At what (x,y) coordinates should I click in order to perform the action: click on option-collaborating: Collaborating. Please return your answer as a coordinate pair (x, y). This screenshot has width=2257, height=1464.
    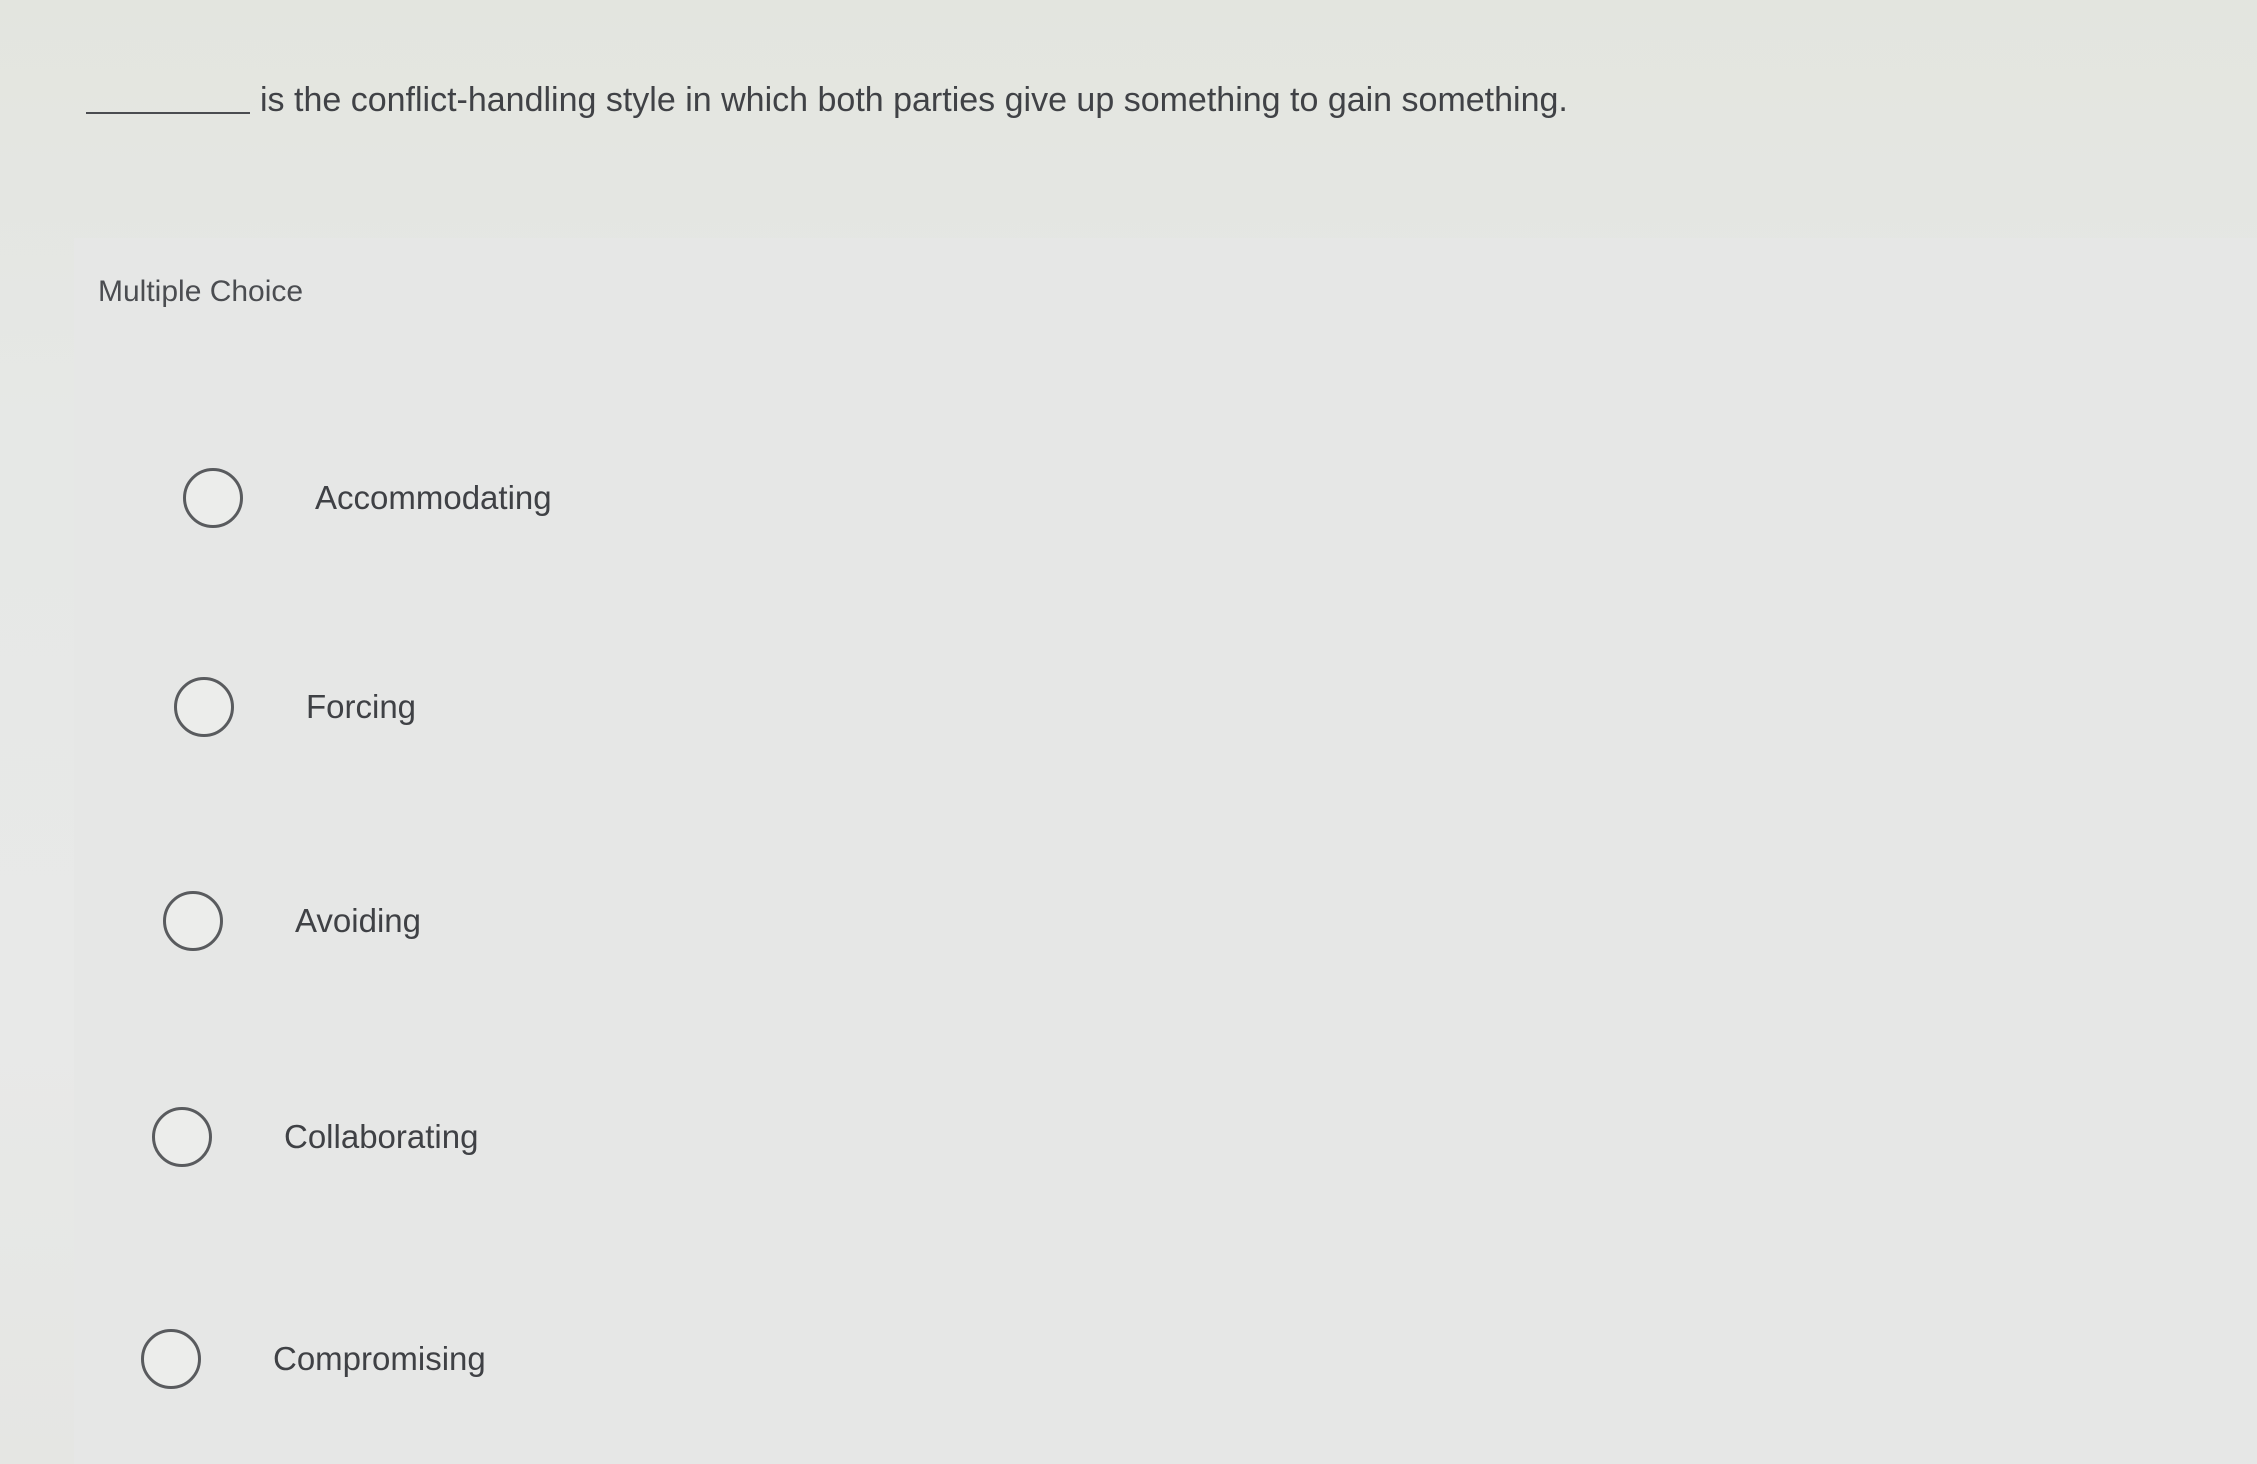
    Looking at the image, I should click on (315, 1137).